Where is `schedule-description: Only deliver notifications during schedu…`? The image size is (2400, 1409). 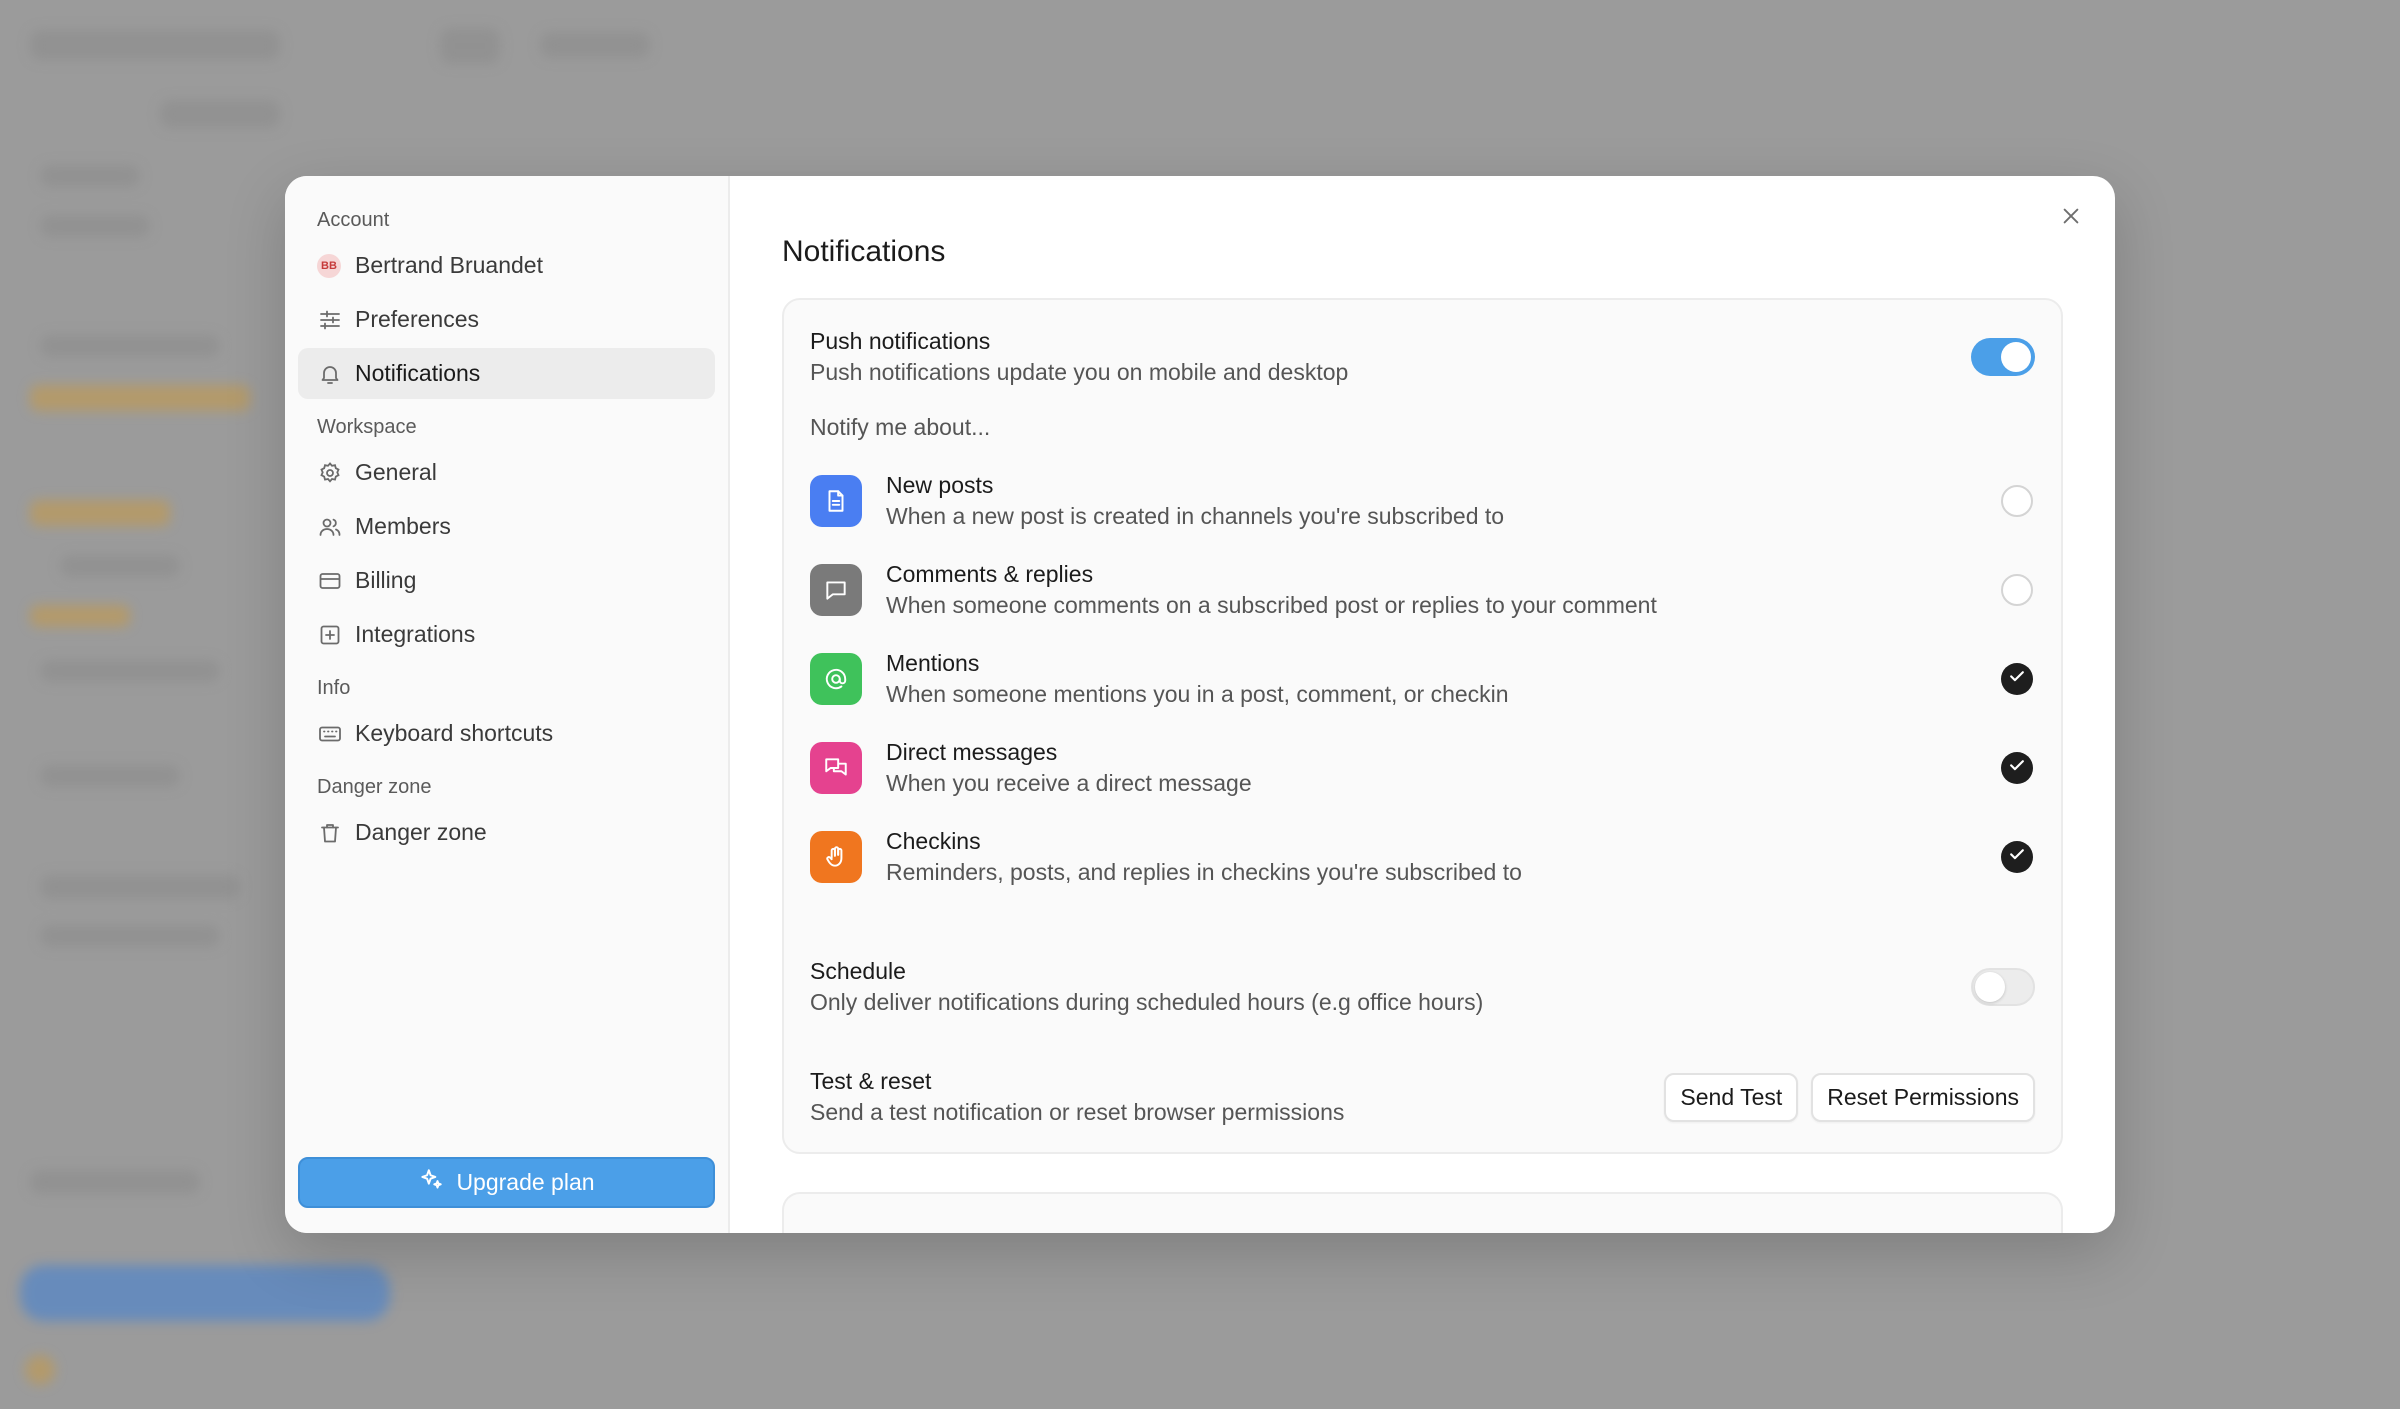
schedule-description: Only deliver notifications during schedu… is located at coordinates (1147, 1002).